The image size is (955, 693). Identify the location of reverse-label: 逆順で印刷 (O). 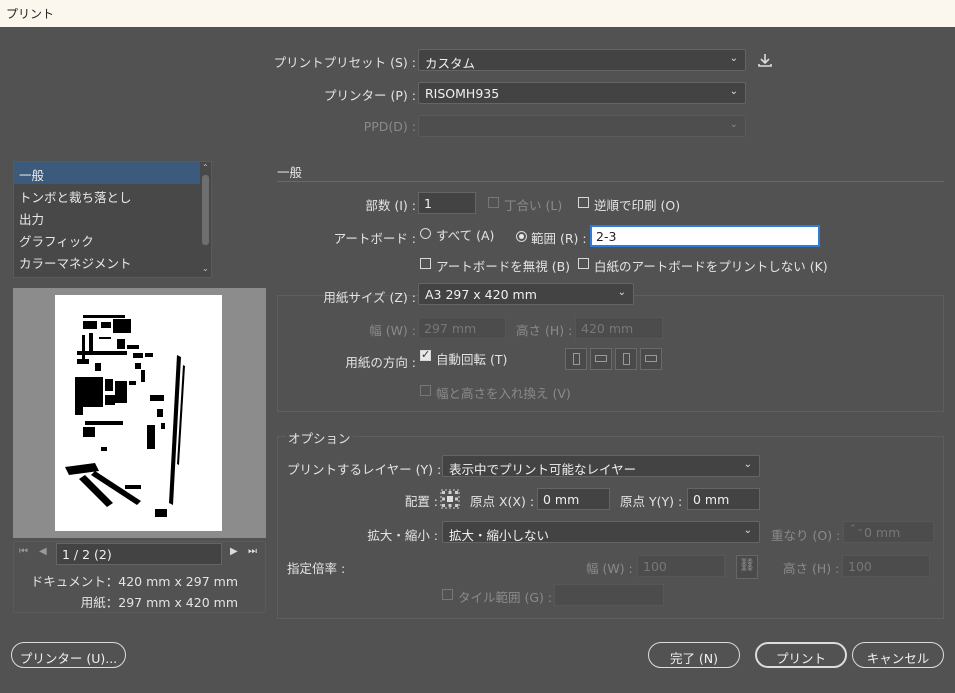
(637, 205).